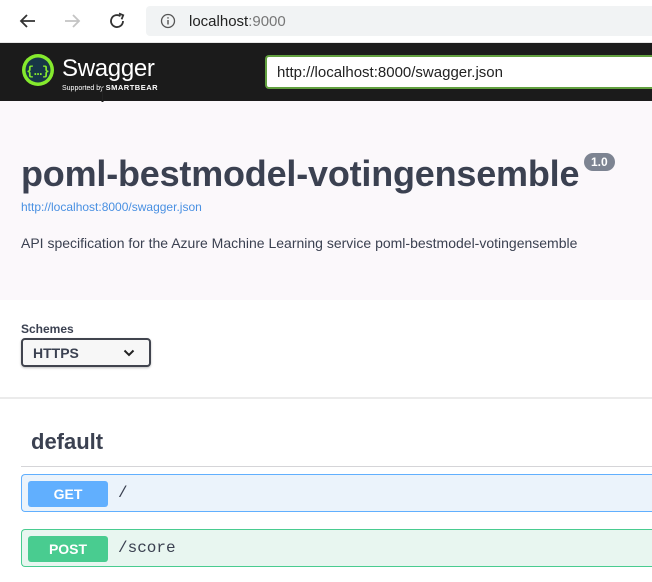 This screenshot has height=582, width=652. What do you see at coordinates (147, 548) in the screenshot?
I see `operation-path: /score` at bounding box center [147, 548].